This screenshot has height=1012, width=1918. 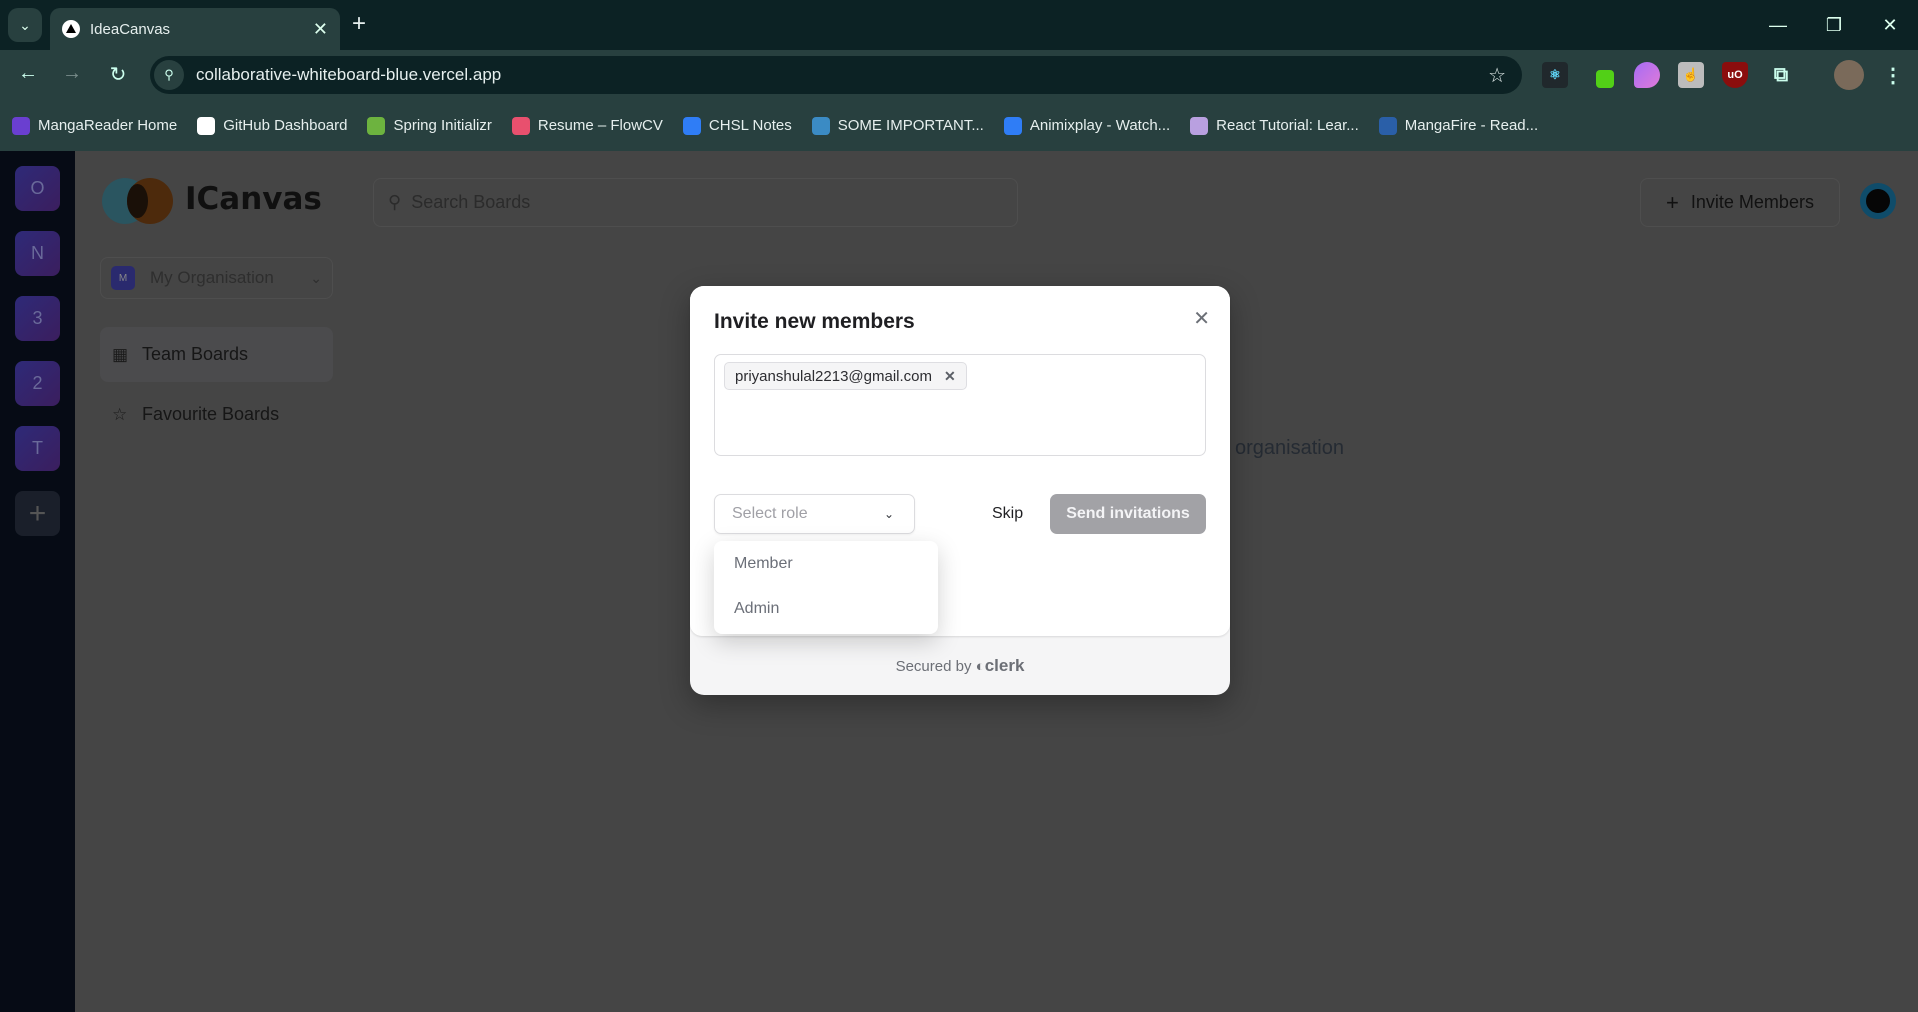 I want to click on browser-menu-icon: ⋮, so click(x=1893, y=75).